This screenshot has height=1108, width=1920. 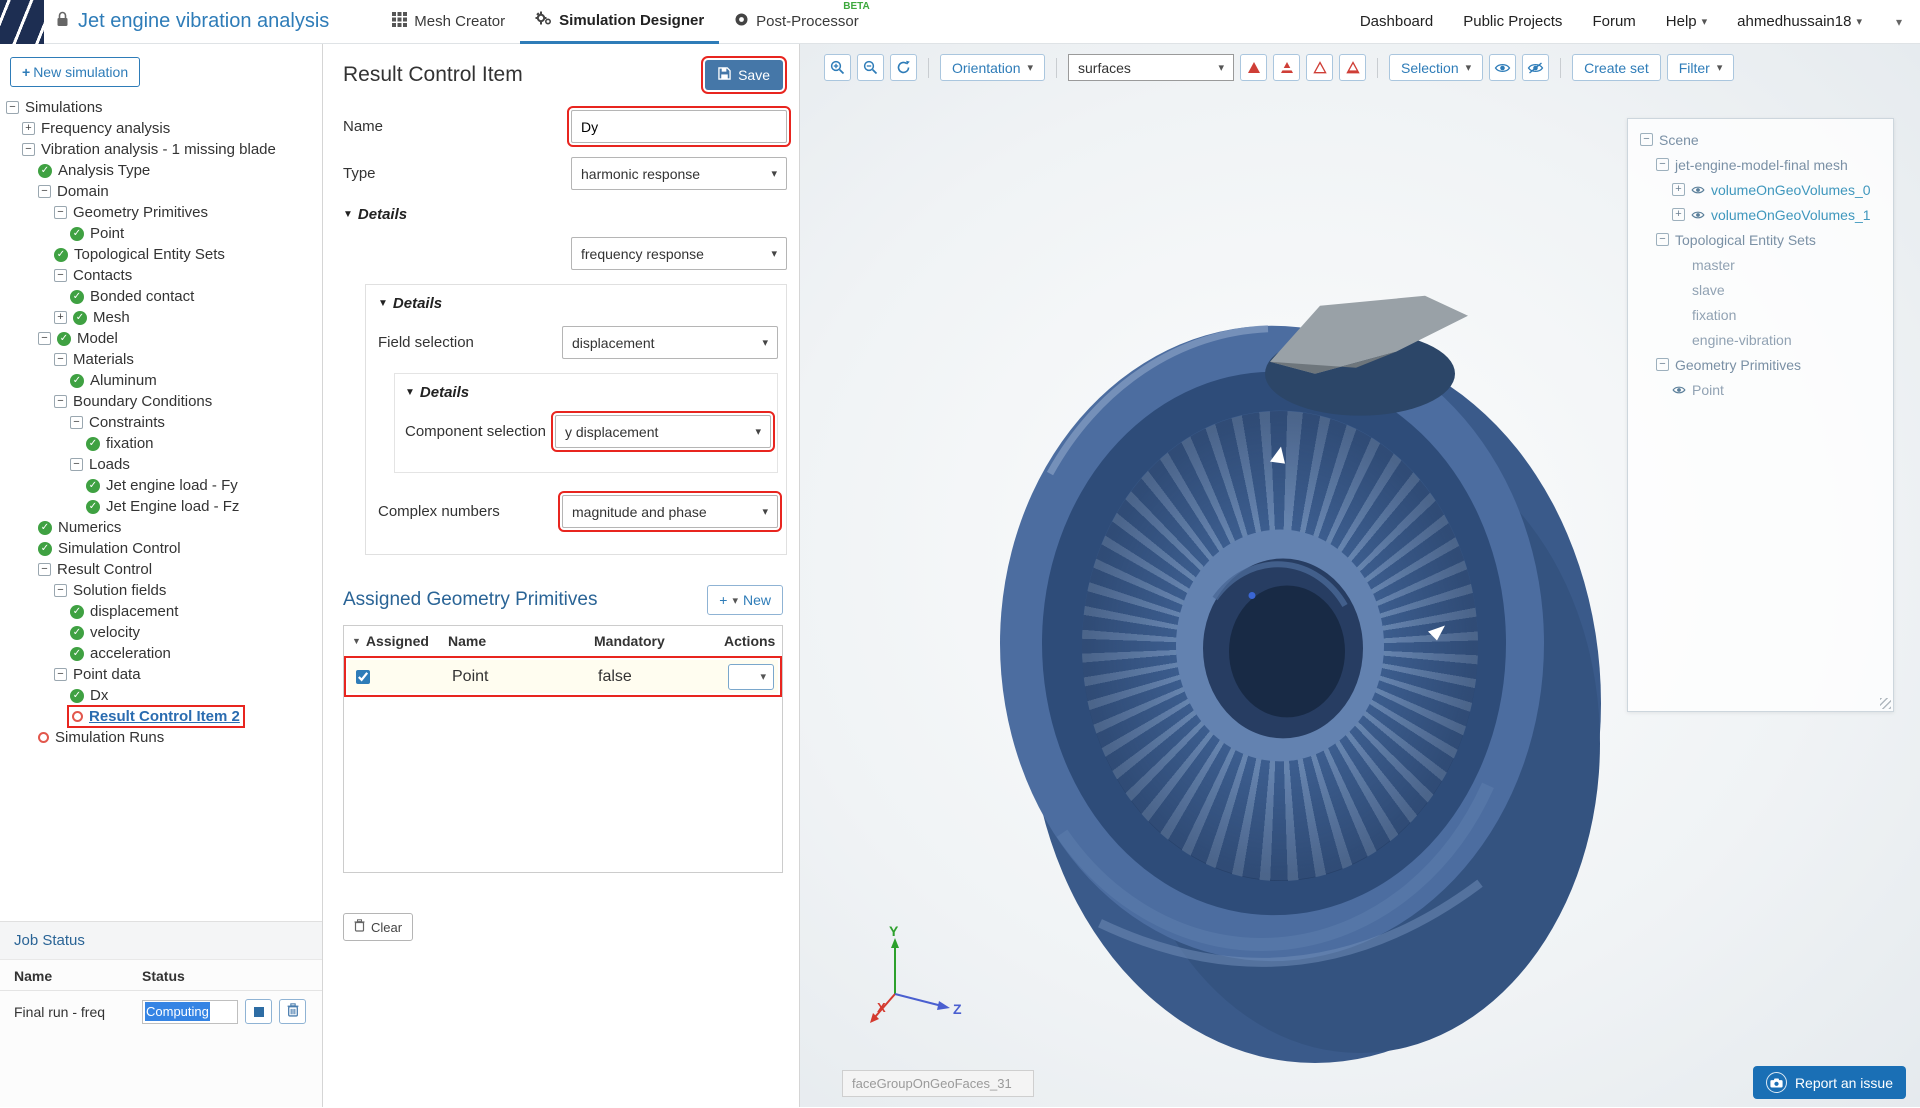 I want to click on point-primitive-marker, so click(x=1252, y=595).